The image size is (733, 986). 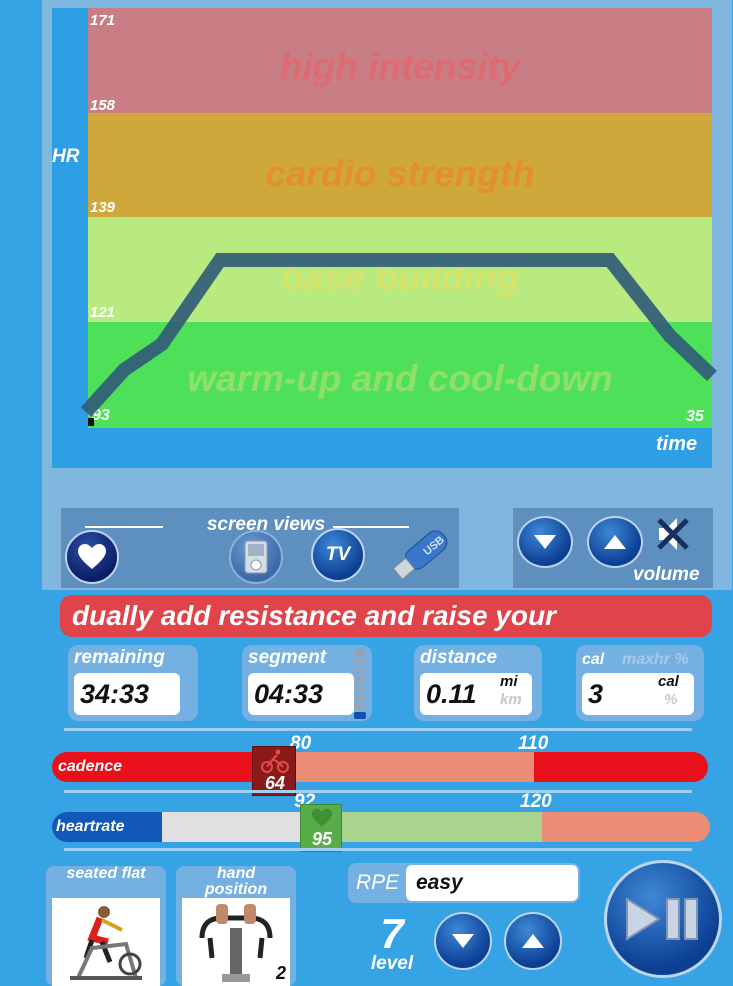 I want to click on zone-label-cardio-strength: cardio strength, so click(x=400, y=173).